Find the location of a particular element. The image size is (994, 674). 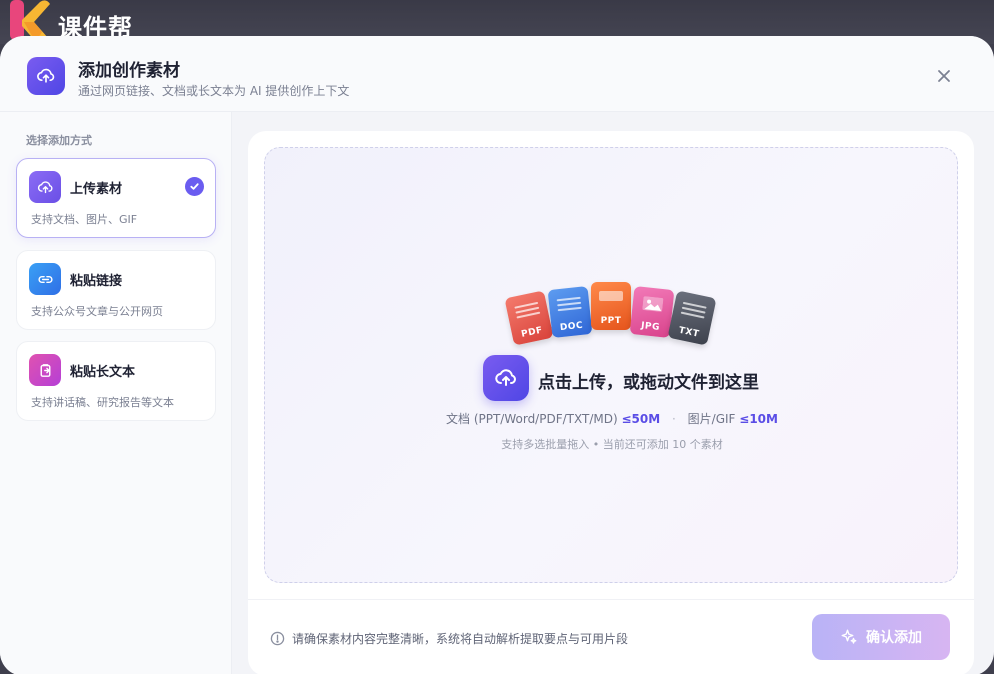

close-button is located at coordinates (944, 76).